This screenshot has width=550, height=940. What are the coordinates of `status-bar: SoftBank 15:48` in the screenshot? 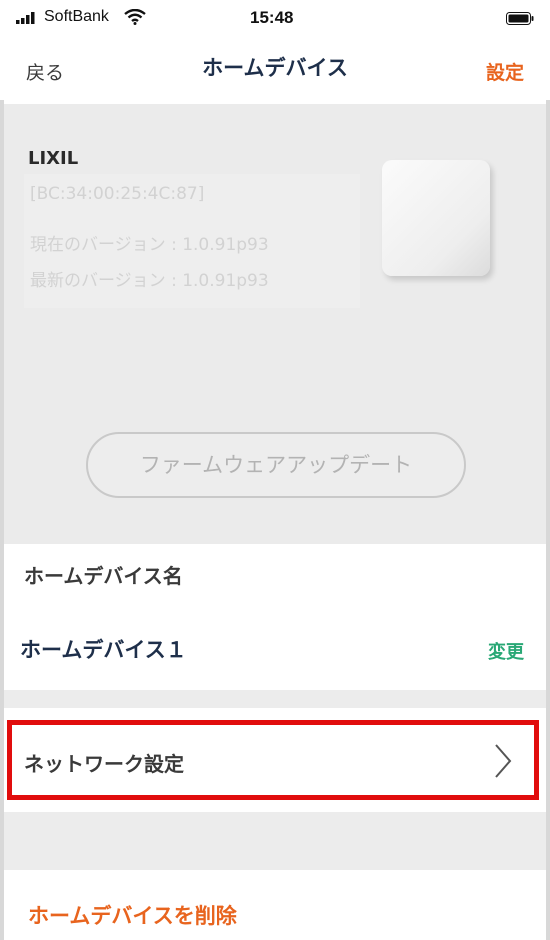 It's located at (275, 19).